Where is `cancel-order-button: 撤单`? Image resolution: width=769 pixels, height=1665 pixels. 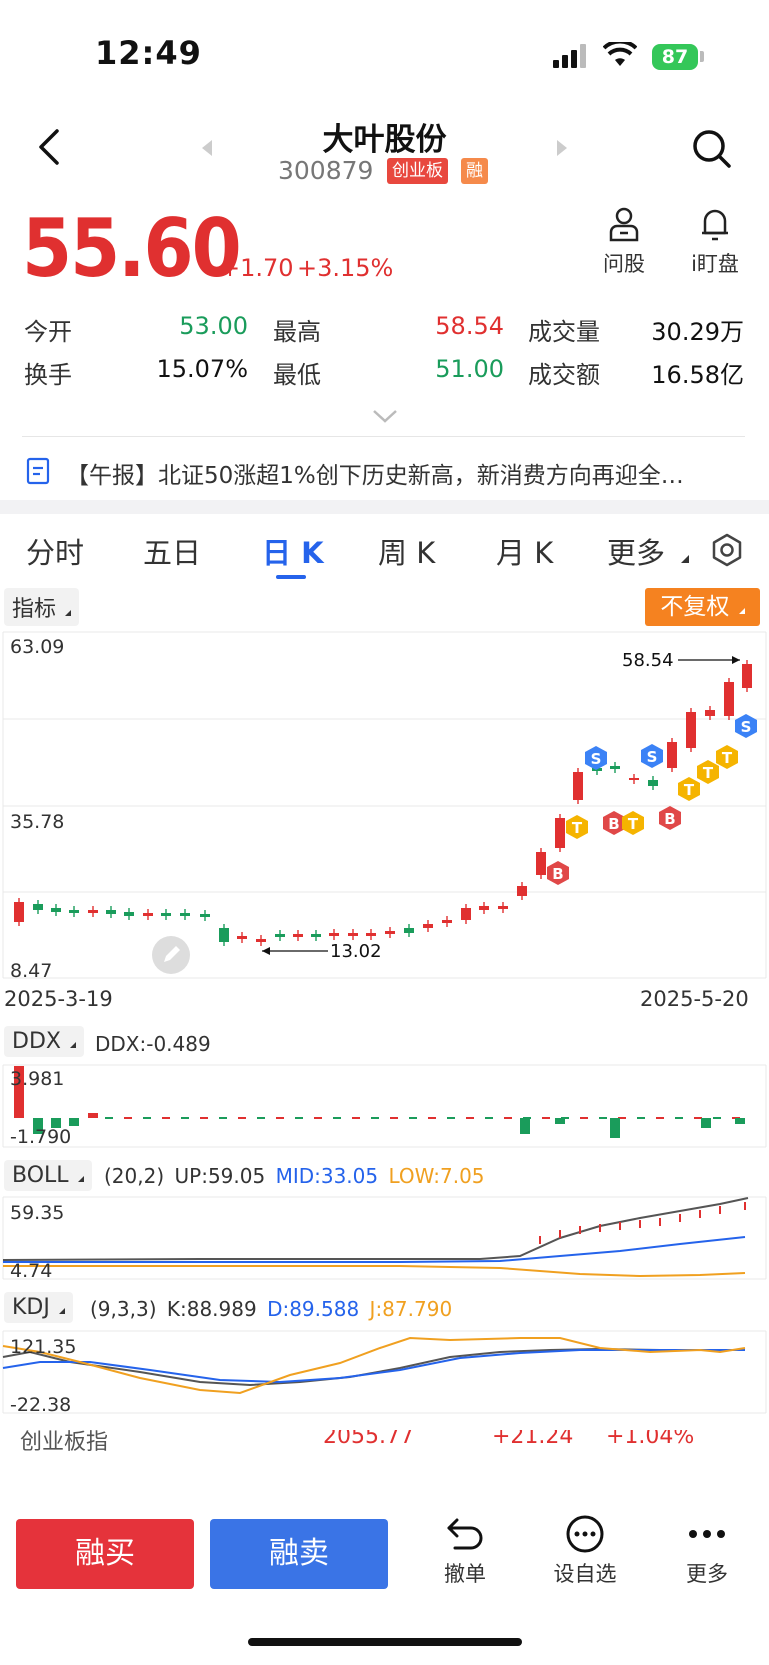 cancel-order-button: 撤单 is located at coordinates (465, 1551).